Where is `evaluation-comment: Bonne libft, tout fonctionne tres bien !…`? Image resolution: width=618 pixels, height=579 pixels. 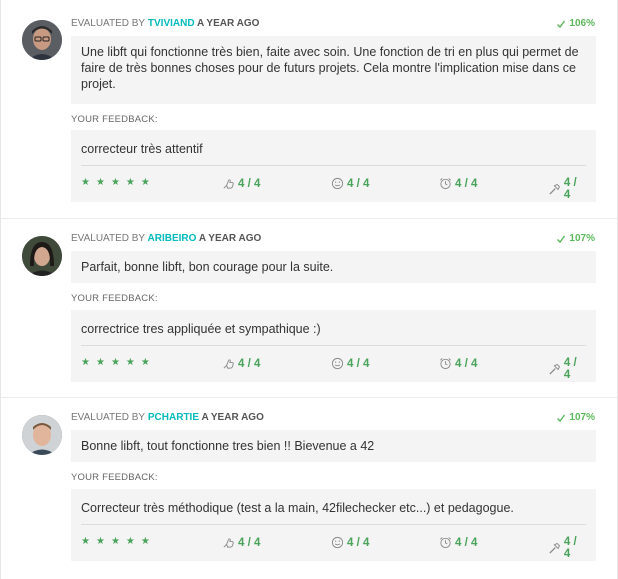 evaluation-comment: Bonne libft, tout fonctionne tres bien !… is located at coordinates (333, 446).